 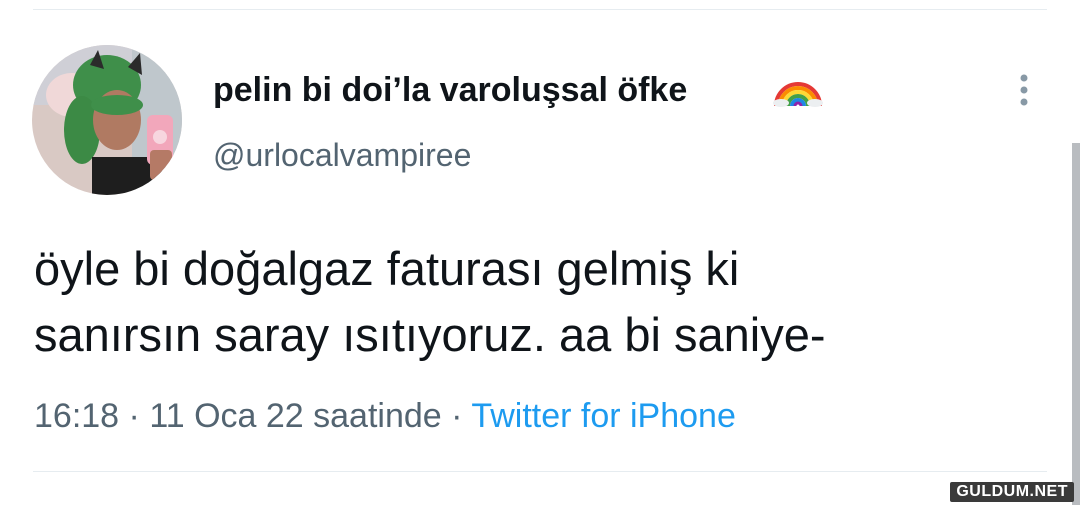 What do you see at coordinates (1012, 492) in the screenshot?
I see `watermark-logo: GULDUM.NET` at bounding box center [1012, 492].